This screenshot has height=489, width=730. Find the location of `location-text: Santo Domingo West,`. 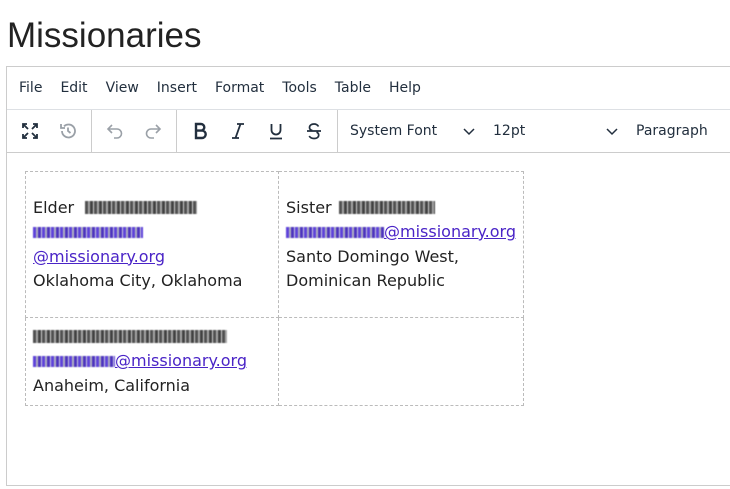

location-text: Santo Domingo West, is located at coordinates (372, 256).